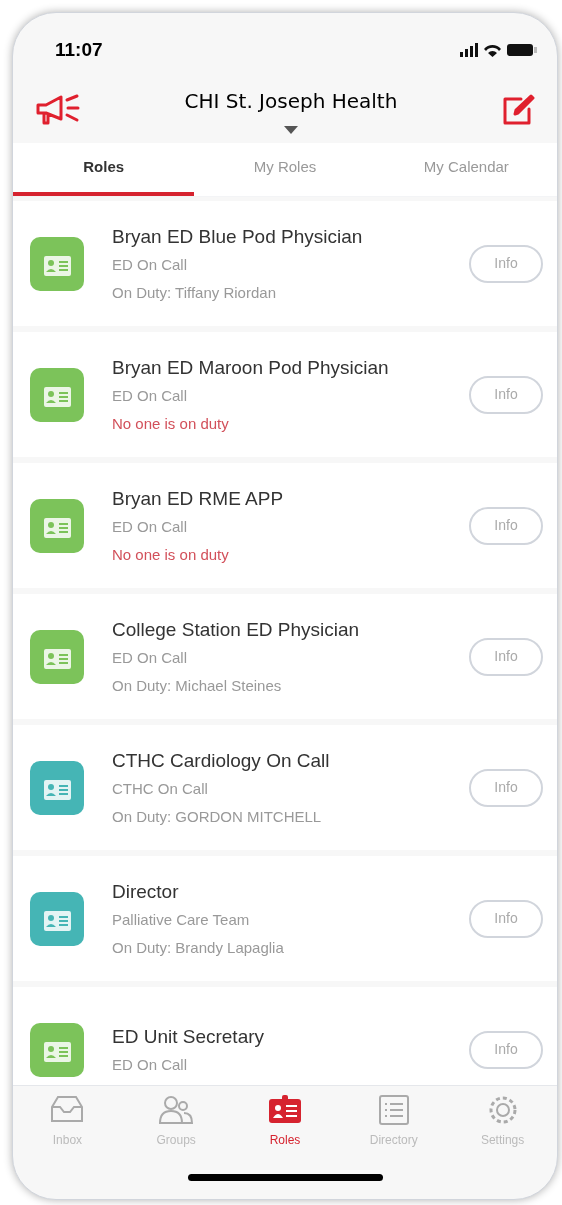  What do you see at coordinates (285, 169) in the screenshot?
I see `tab: My Roles` at bounding box center [285, 169].